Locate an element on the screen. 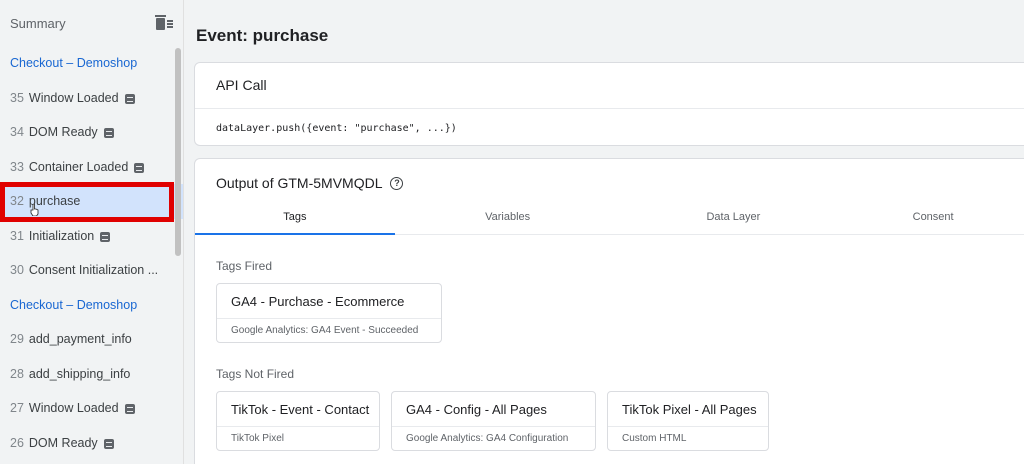  sidebar-event-item: 32 purchase is located at coordinates (91, 201).